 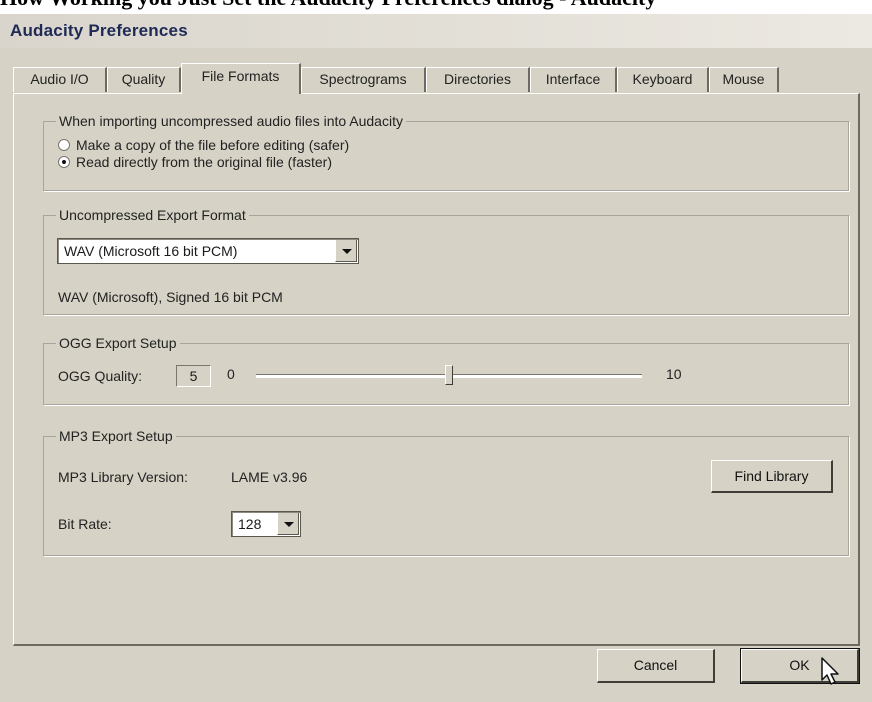 I want to click on title-bar: Audacity Preferences, so click(x=436, y=31).